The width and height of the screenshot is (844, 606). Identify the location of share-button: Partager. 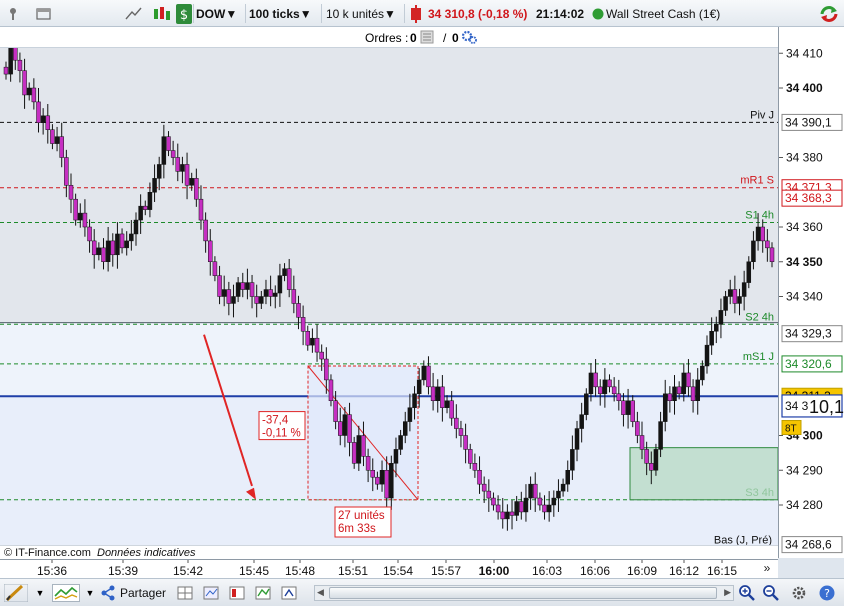
(135, 593).